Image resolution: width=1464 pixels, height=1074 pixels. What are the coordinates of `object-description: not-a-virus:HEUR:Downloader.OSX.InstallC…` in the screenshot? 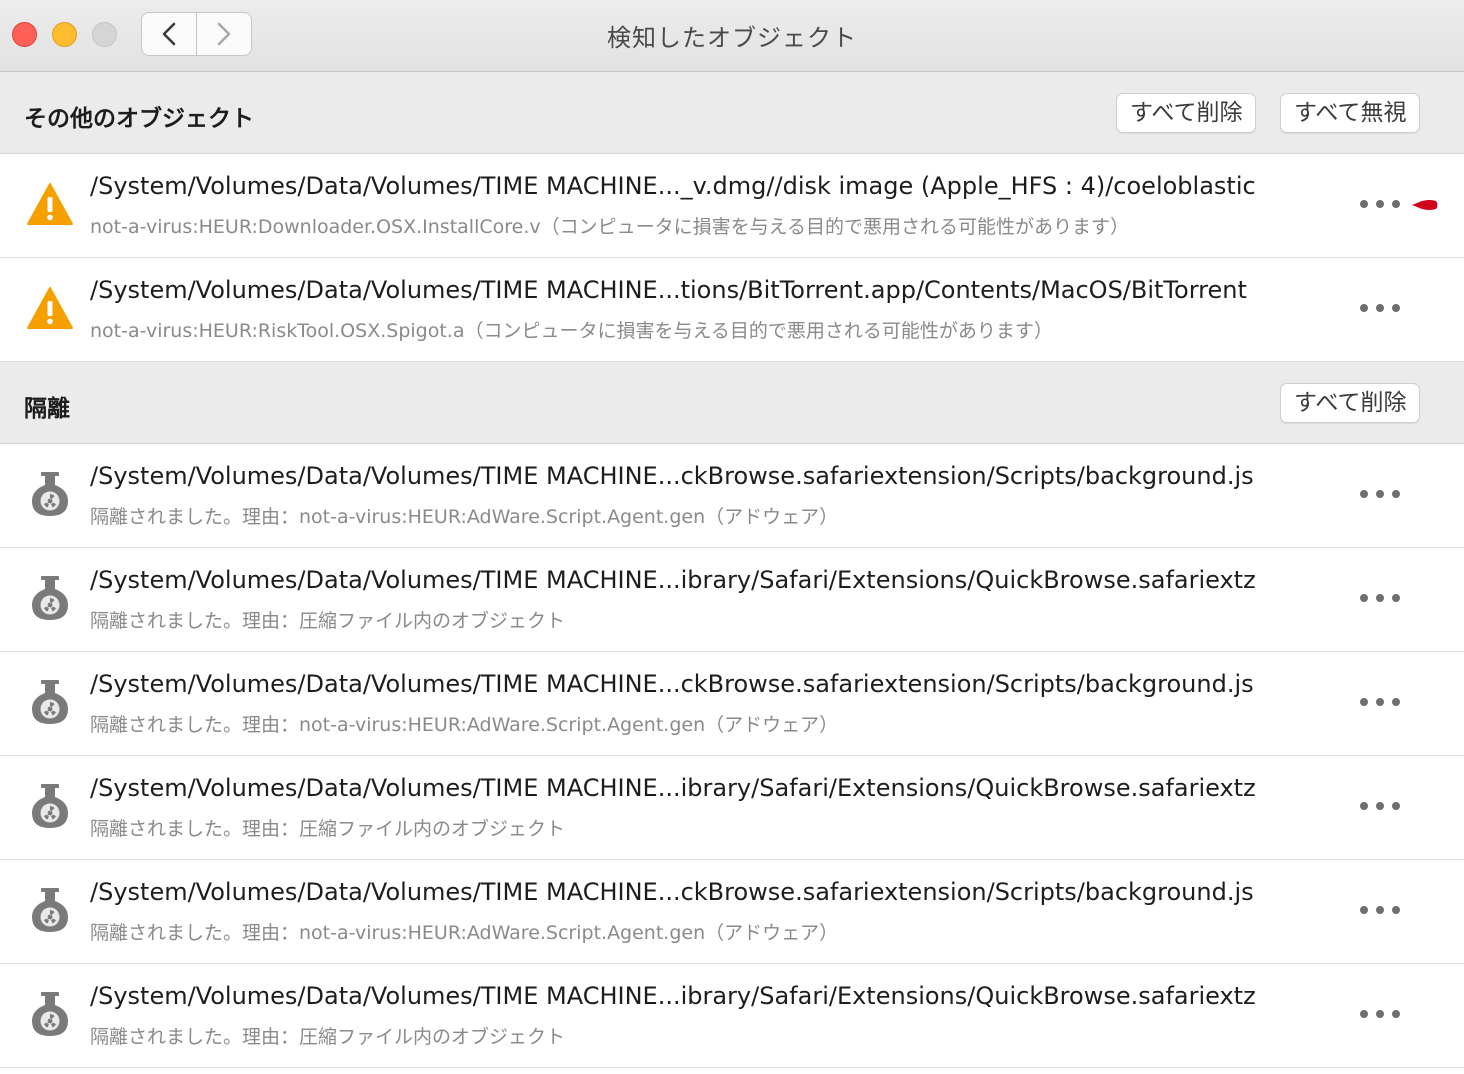 It's located at (610, 227).